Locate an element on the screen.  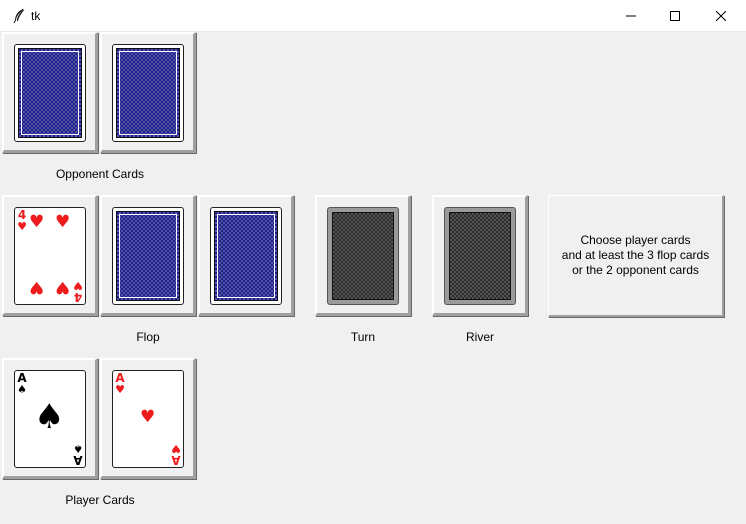
opponent-card-2-button is located at coordinates (148, 92).